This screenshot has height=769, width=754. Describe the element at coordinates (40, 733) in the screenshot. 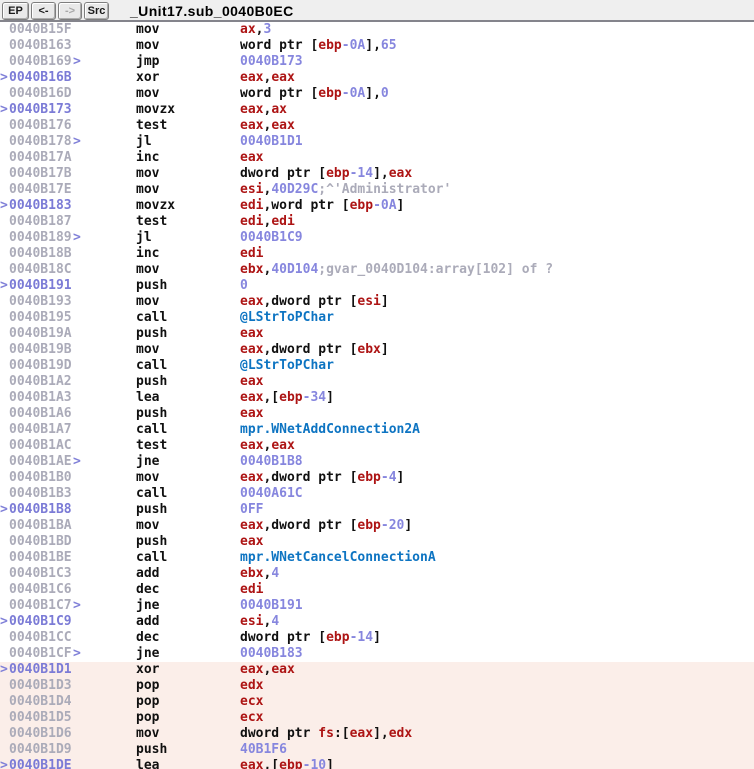

I see `asm-address: 0040B1D6` at that location.